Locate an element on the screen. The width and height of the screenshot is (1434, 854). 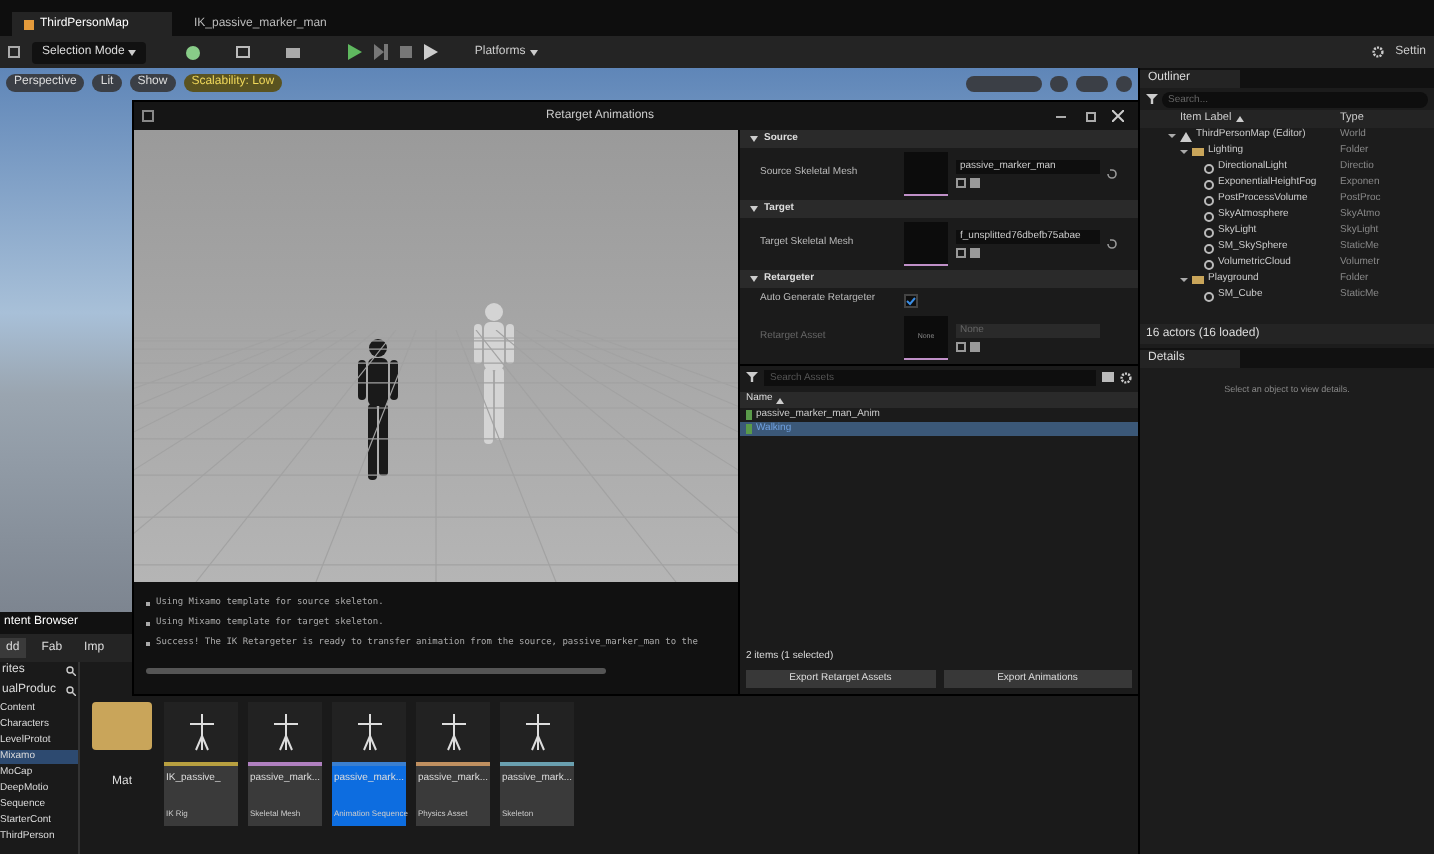
character-figure-drawing is located at coordinates (378, 410).